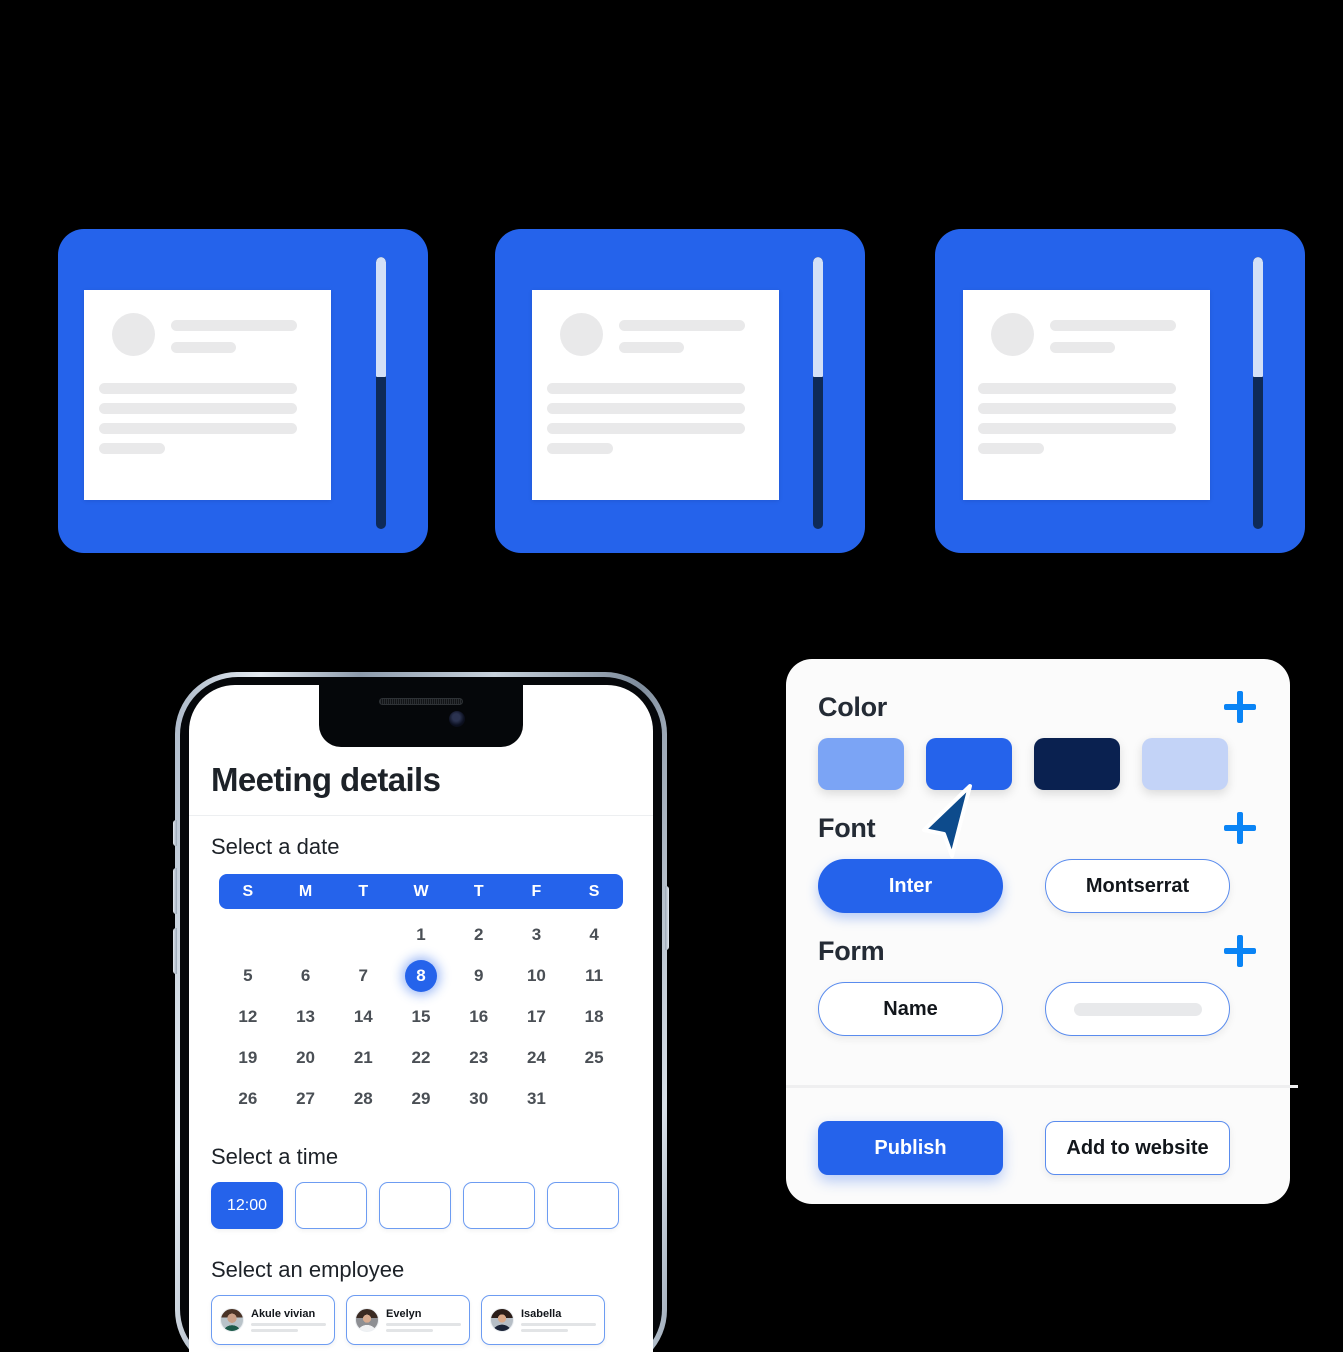 Image resolution: width=1343 pixels, height=1352 pixels. I want to click on calendar-day: 19, so click(248, 1057).